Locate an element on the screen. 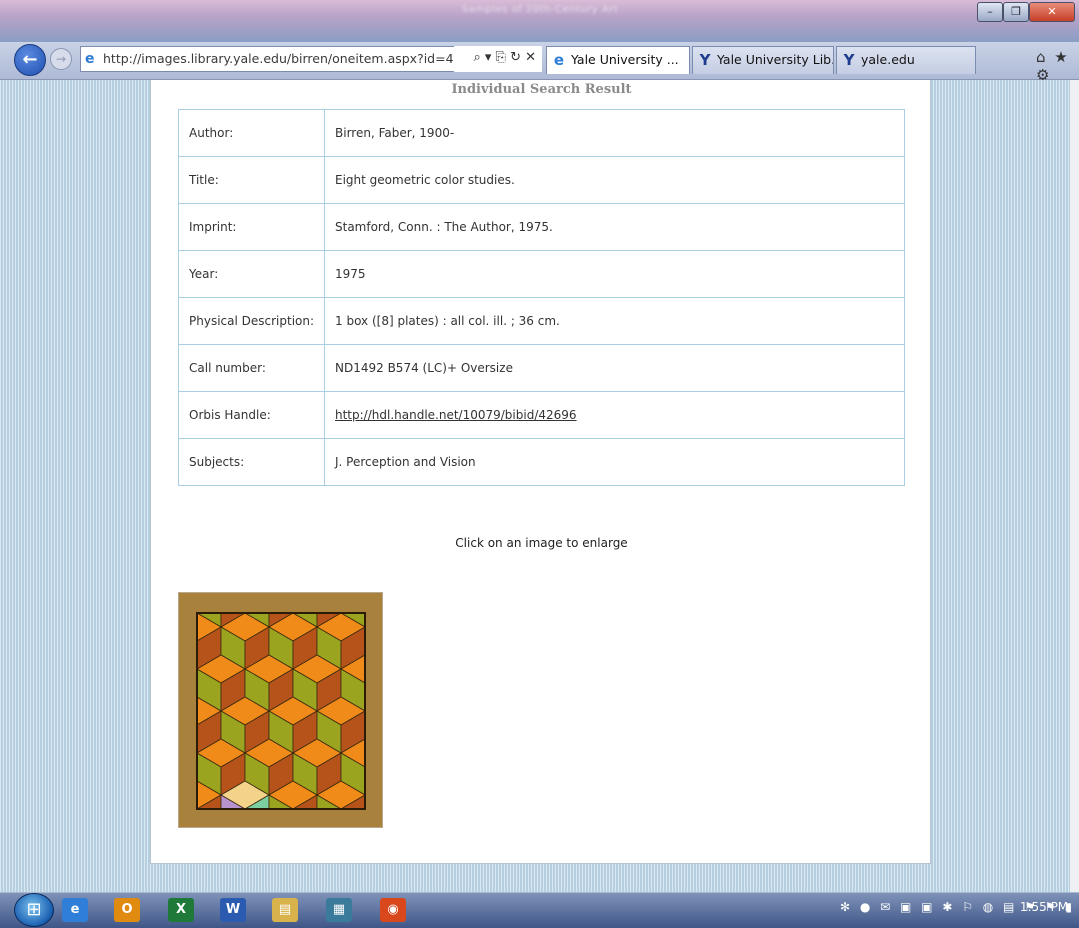 This screenshot has width=1079, height=928. minimize-button: – is located at coordinates (990, 12).